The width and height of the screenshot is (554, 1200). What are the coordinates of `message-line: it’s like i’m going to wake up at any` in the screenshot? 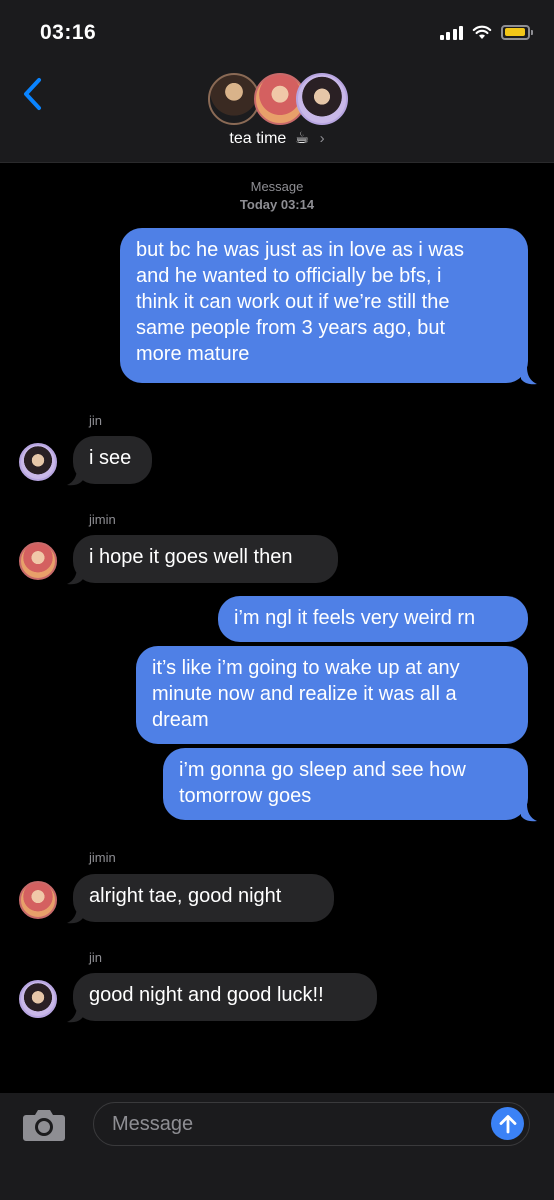 It's located at (306, 668).